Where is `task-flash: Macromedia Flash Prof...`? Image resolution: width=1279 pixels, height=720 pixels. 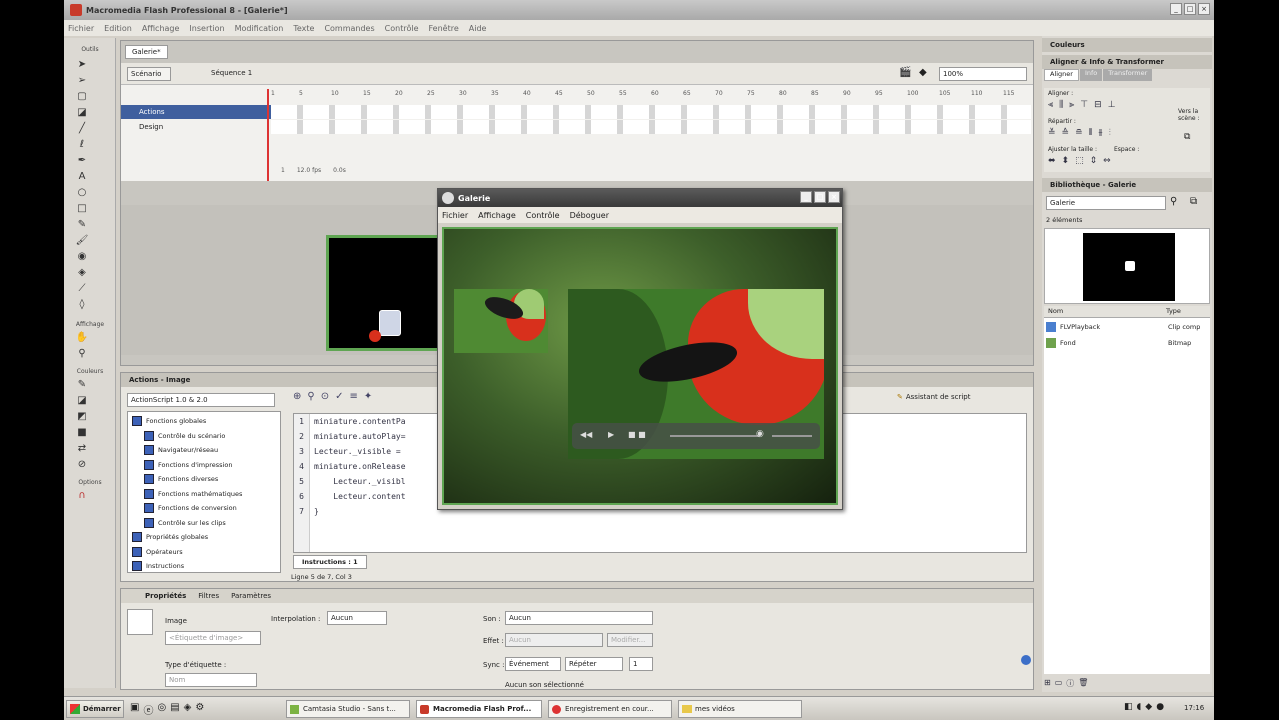 task-flash: Macromedia Flash Prof... is located at coordinates (479, 709).